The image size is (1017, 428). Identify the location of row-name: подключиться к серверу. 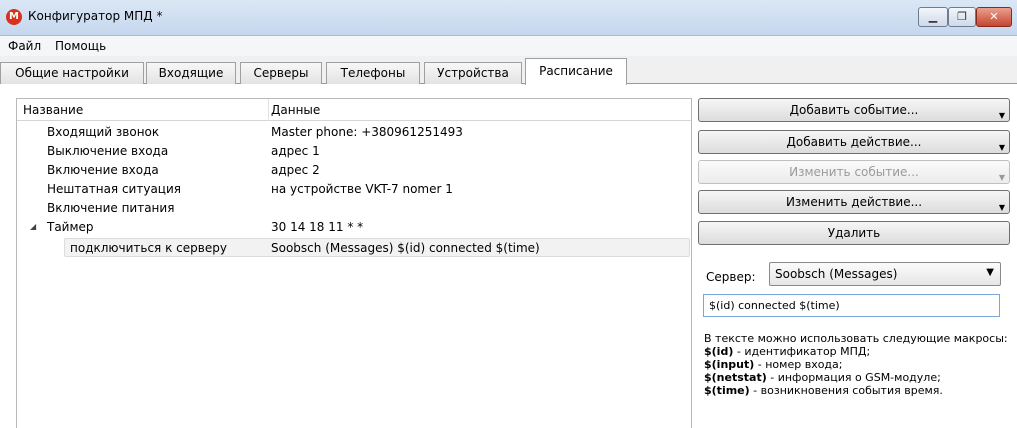
(148, 248).